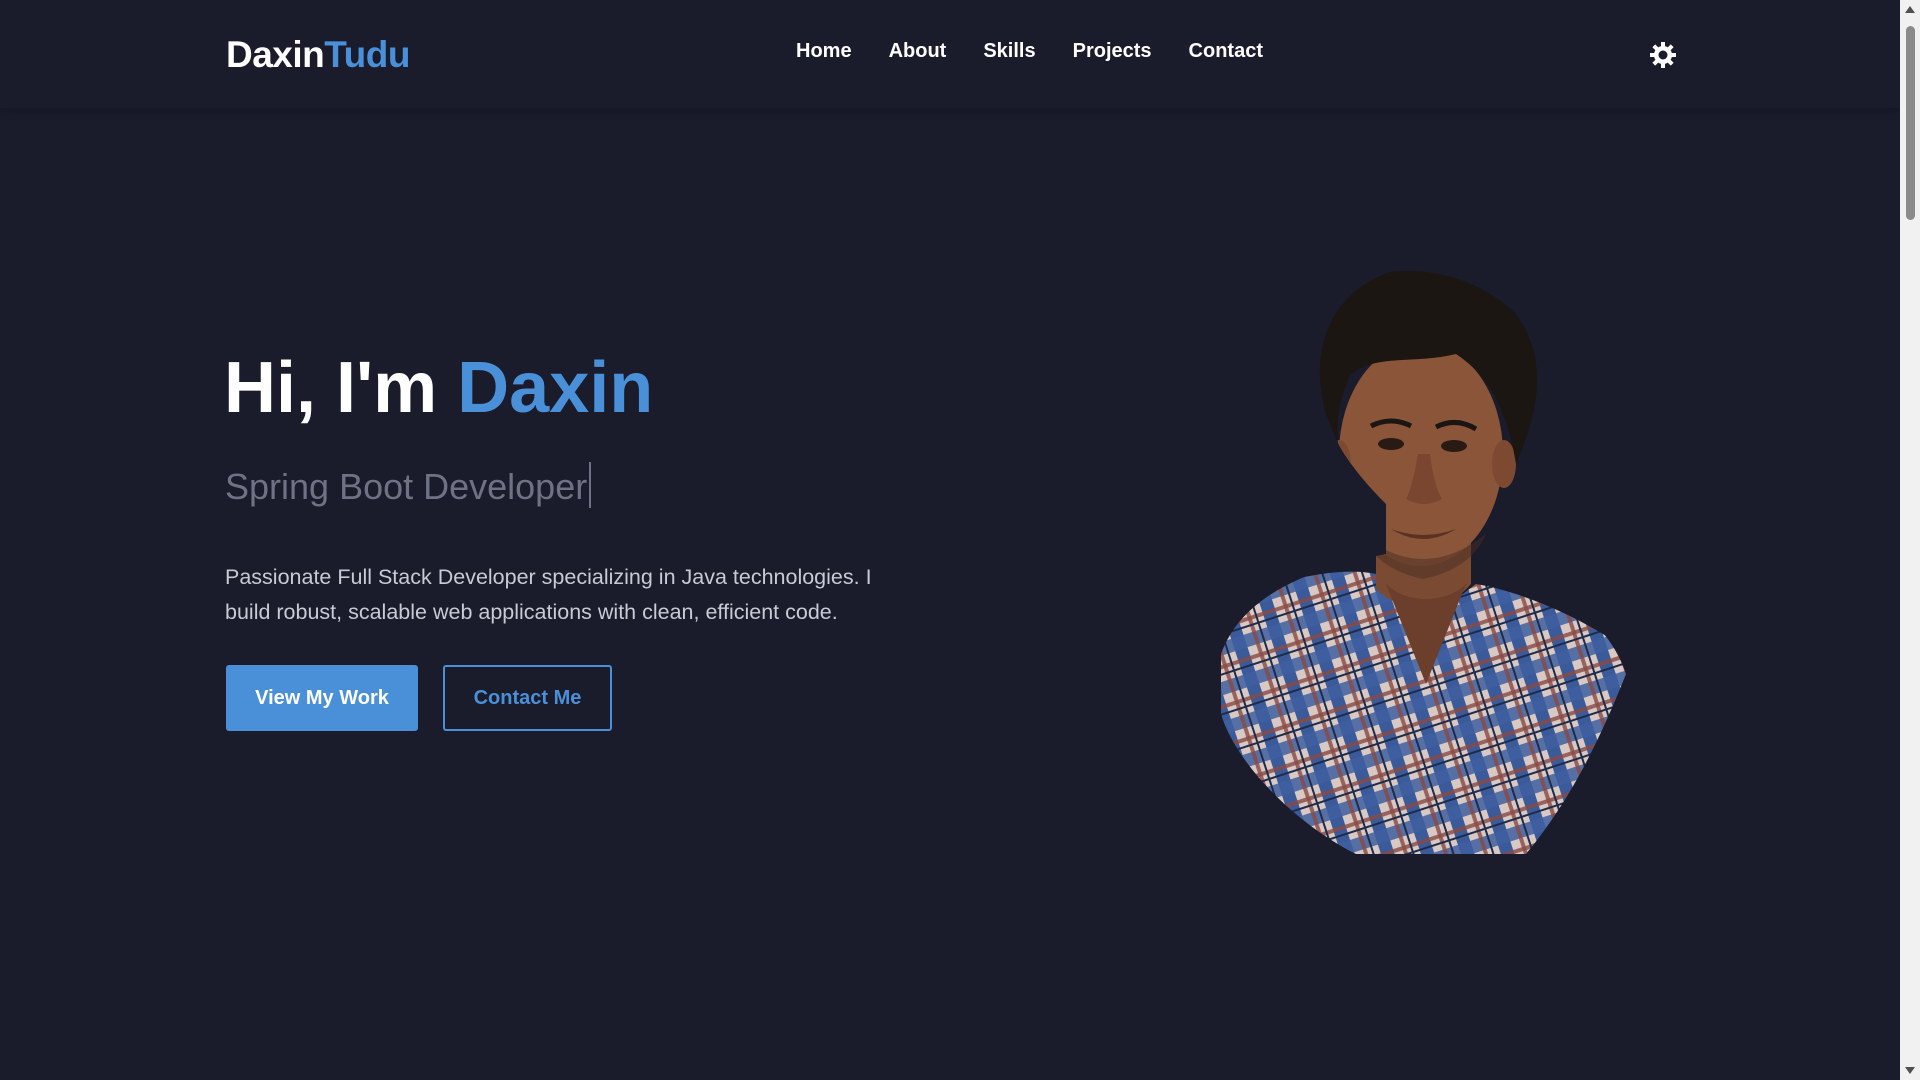 The height and width of the screenshot is (1080, 1920). I want to click on nav-item-skills: Skills, so click(1009, 51).